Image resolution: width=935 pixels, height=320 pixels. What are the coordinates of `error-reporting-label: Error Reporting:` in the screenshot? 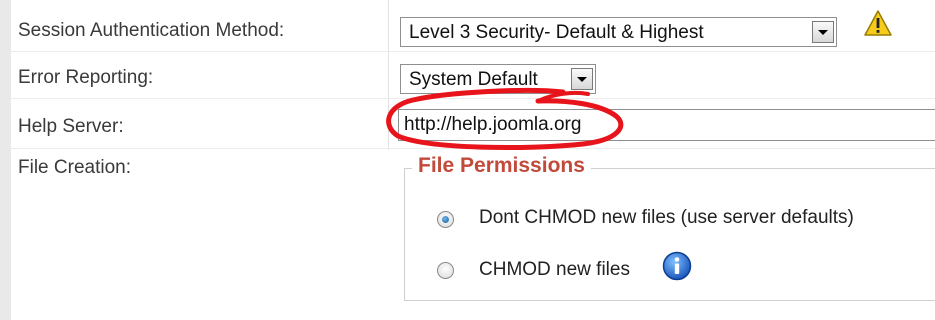 It's located at (86, 77).